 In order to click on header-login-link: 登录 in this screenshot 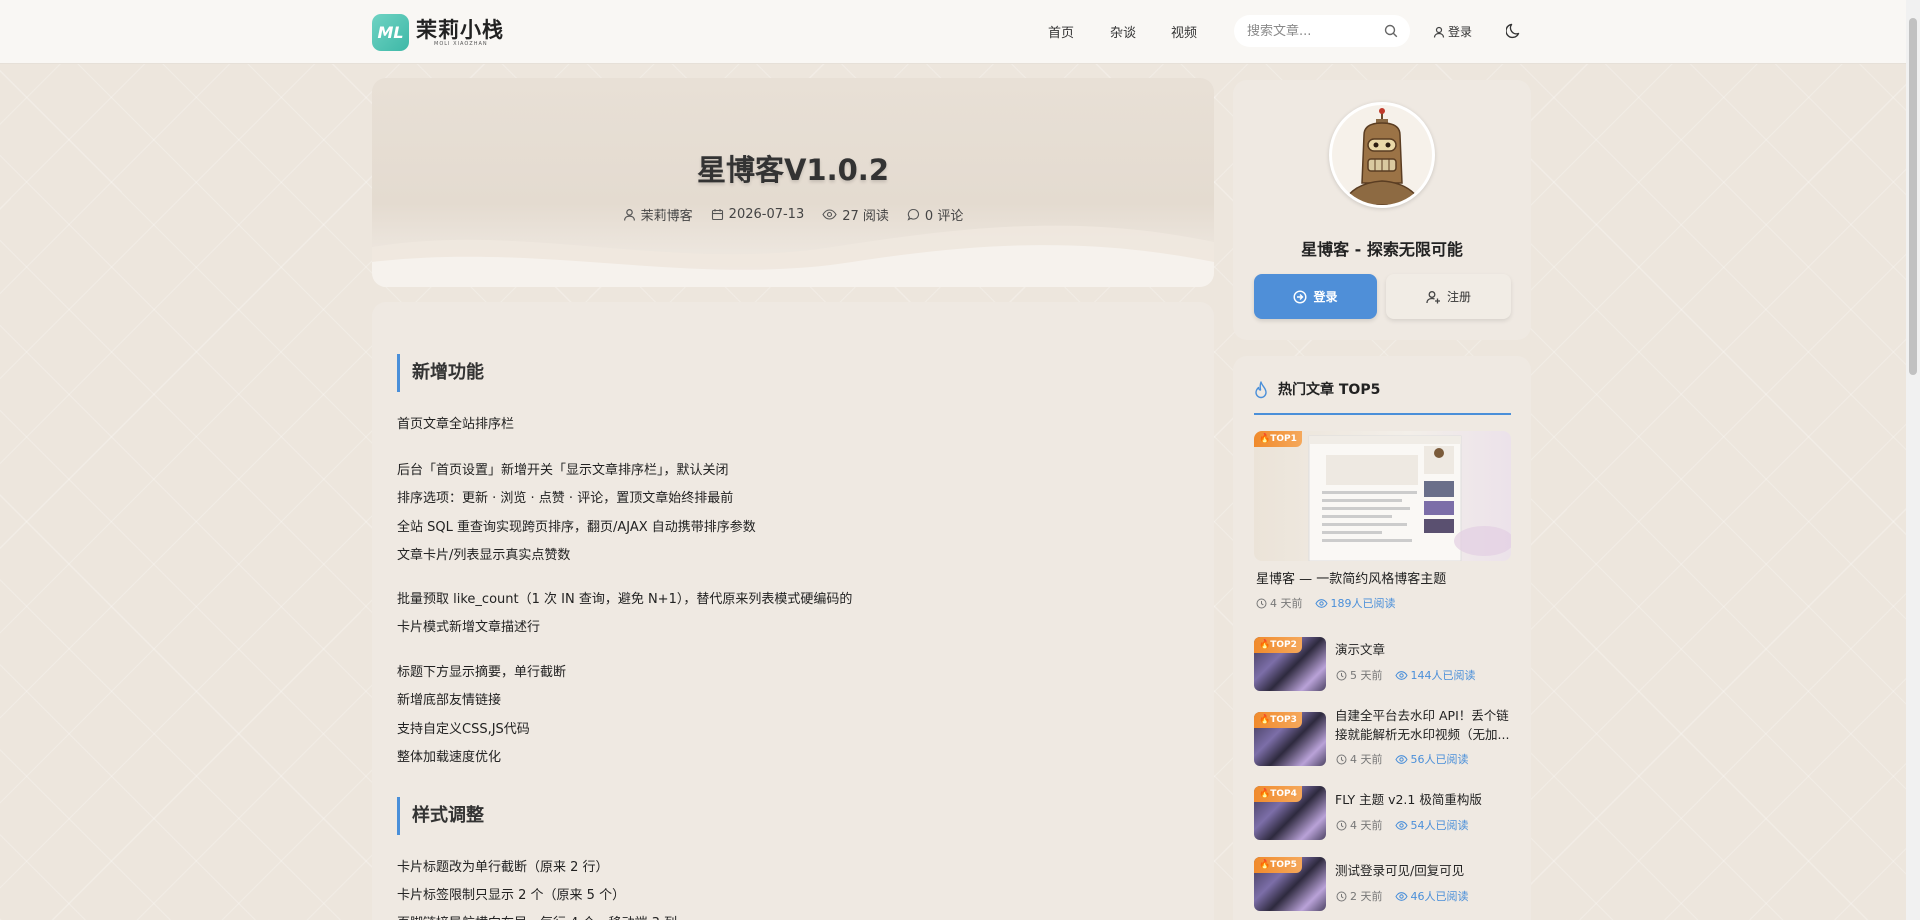, I will do `click(1452, 31)`.